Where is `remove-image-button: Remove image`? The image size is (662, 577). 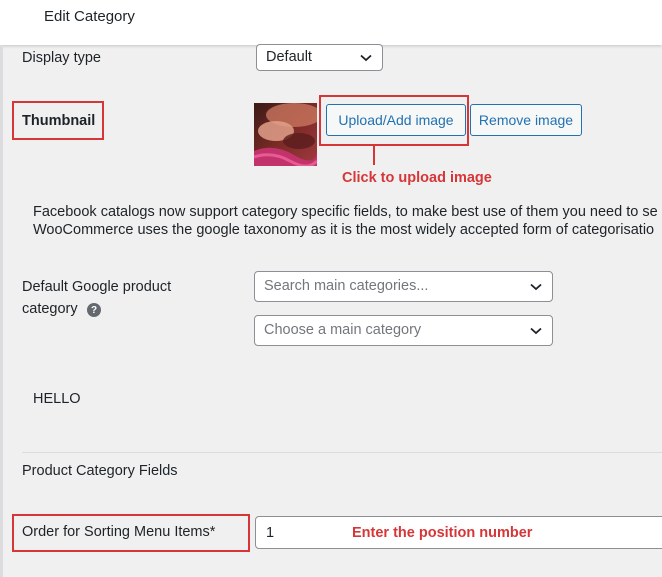
remove-image-button: Remove image is located at coordinates (526, 120).